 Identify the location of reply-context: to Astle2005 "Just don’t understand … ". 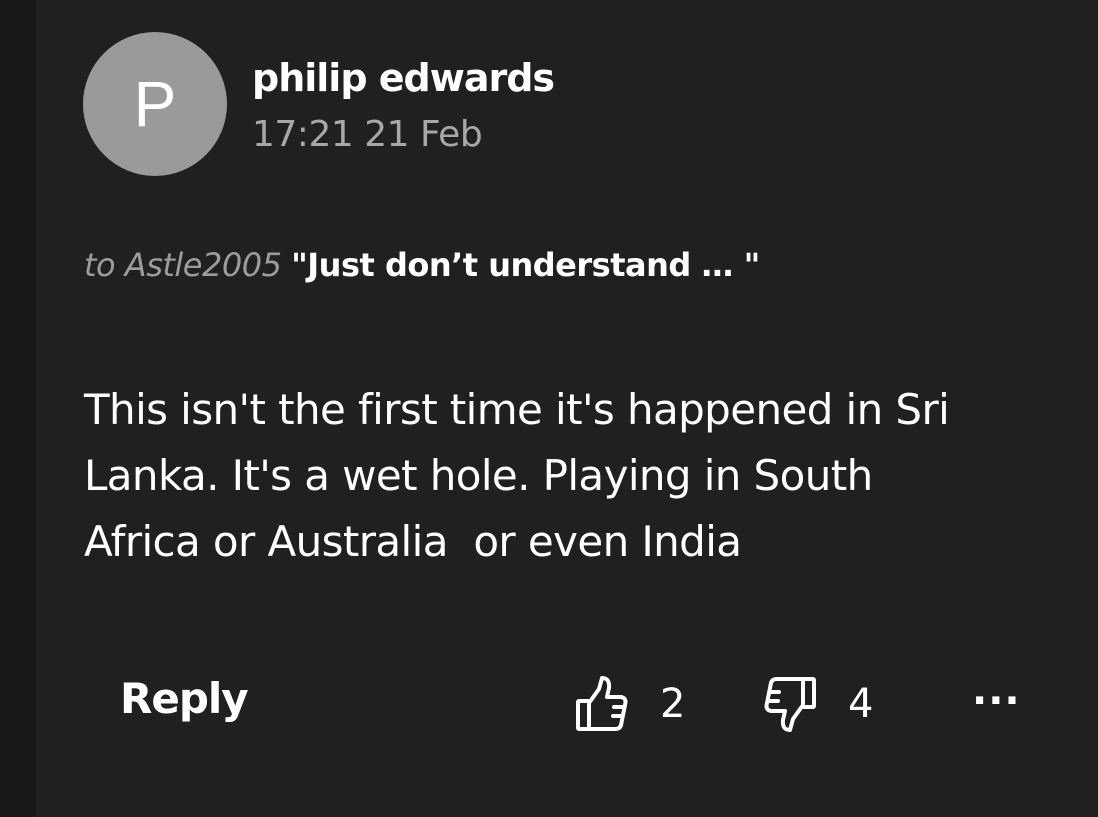
(422, 265).